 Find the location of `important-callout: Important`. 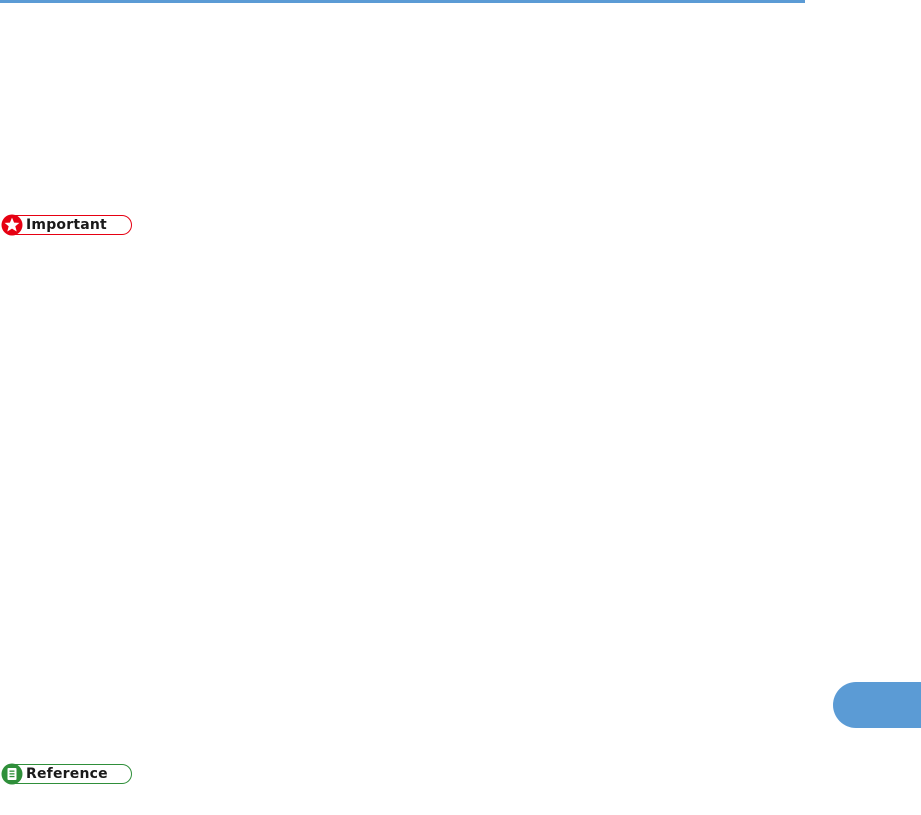

important-callout: Important is located at coordinates (66, 225).